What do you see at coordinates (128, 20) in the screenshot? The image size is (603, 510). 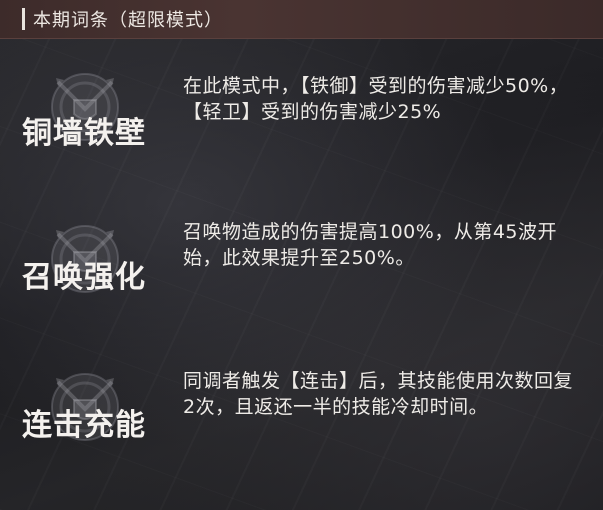 I see `header-title: 本期词条（超限模式）` at bounding box center [128, 20].